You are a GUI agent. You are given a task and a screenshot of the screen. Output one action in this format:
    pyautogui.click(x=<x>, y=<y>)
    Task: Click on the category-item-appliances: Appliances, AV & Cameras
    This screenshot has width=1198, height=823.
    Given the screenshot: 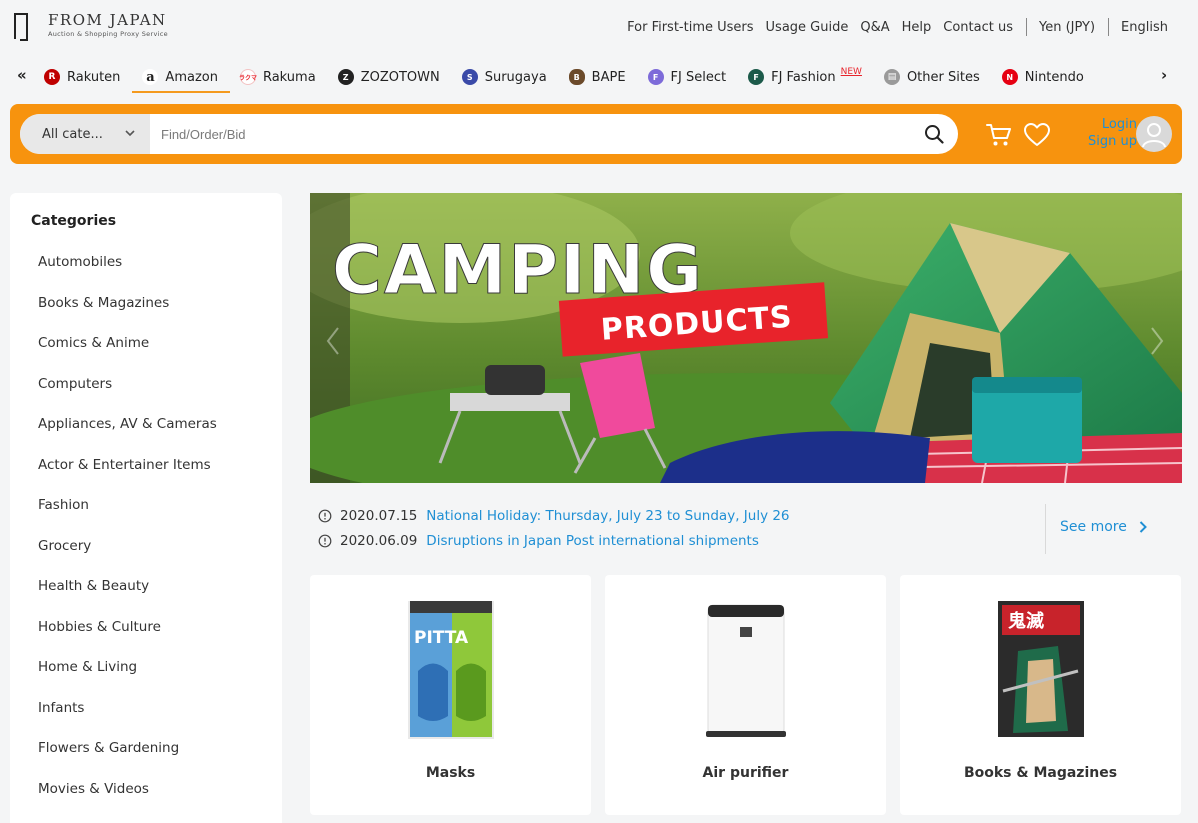 What is the action you would take?
    pyautogui.click(x=127, y=433)
    